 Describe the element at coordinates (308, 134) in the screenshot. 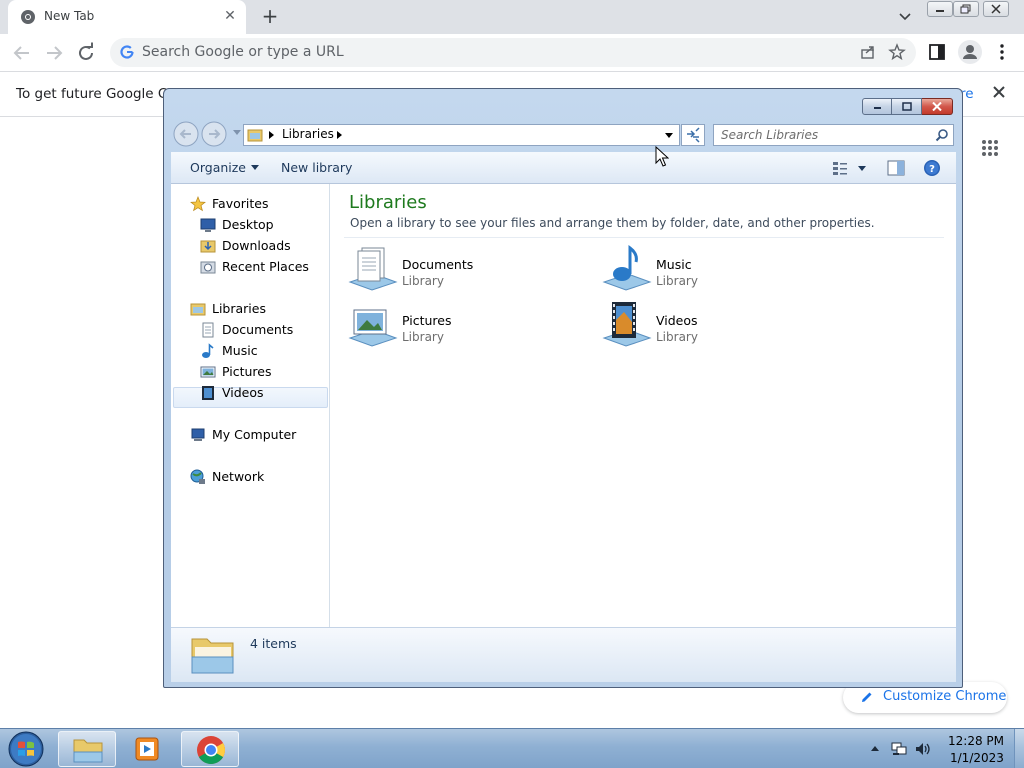

I see `breadcrumb-libraries: Libraries` at that location.